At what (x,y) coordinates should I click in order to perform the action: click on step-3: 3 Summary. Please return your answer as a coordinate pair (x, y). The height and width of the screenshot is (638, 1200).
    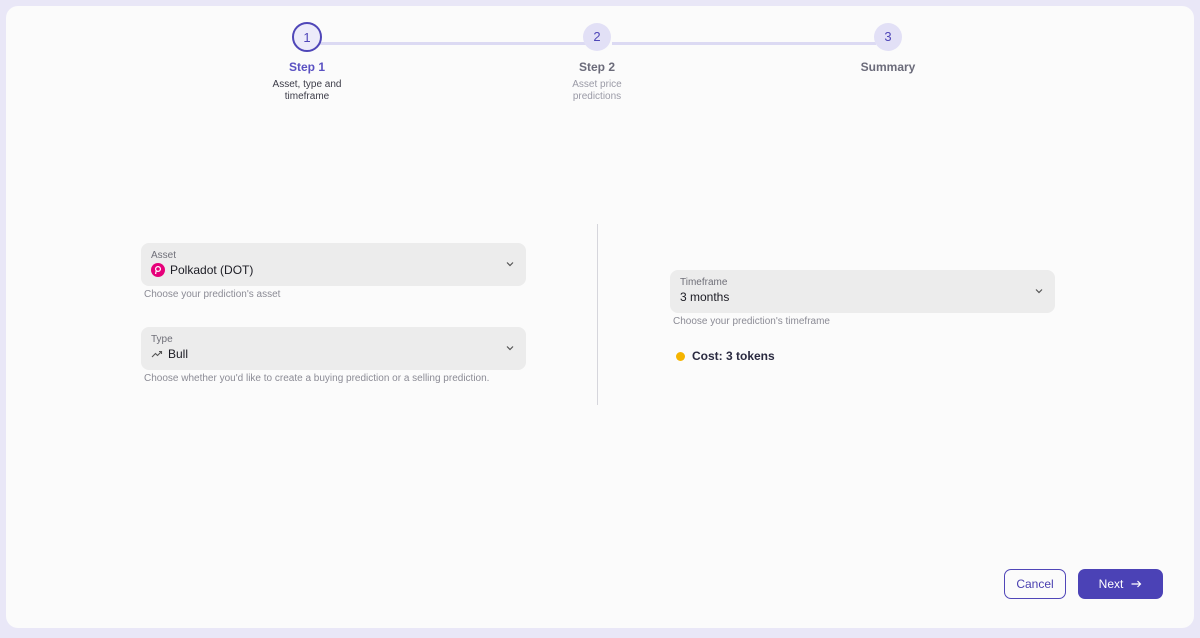
    Looking at the image, I should click on (888, 48).